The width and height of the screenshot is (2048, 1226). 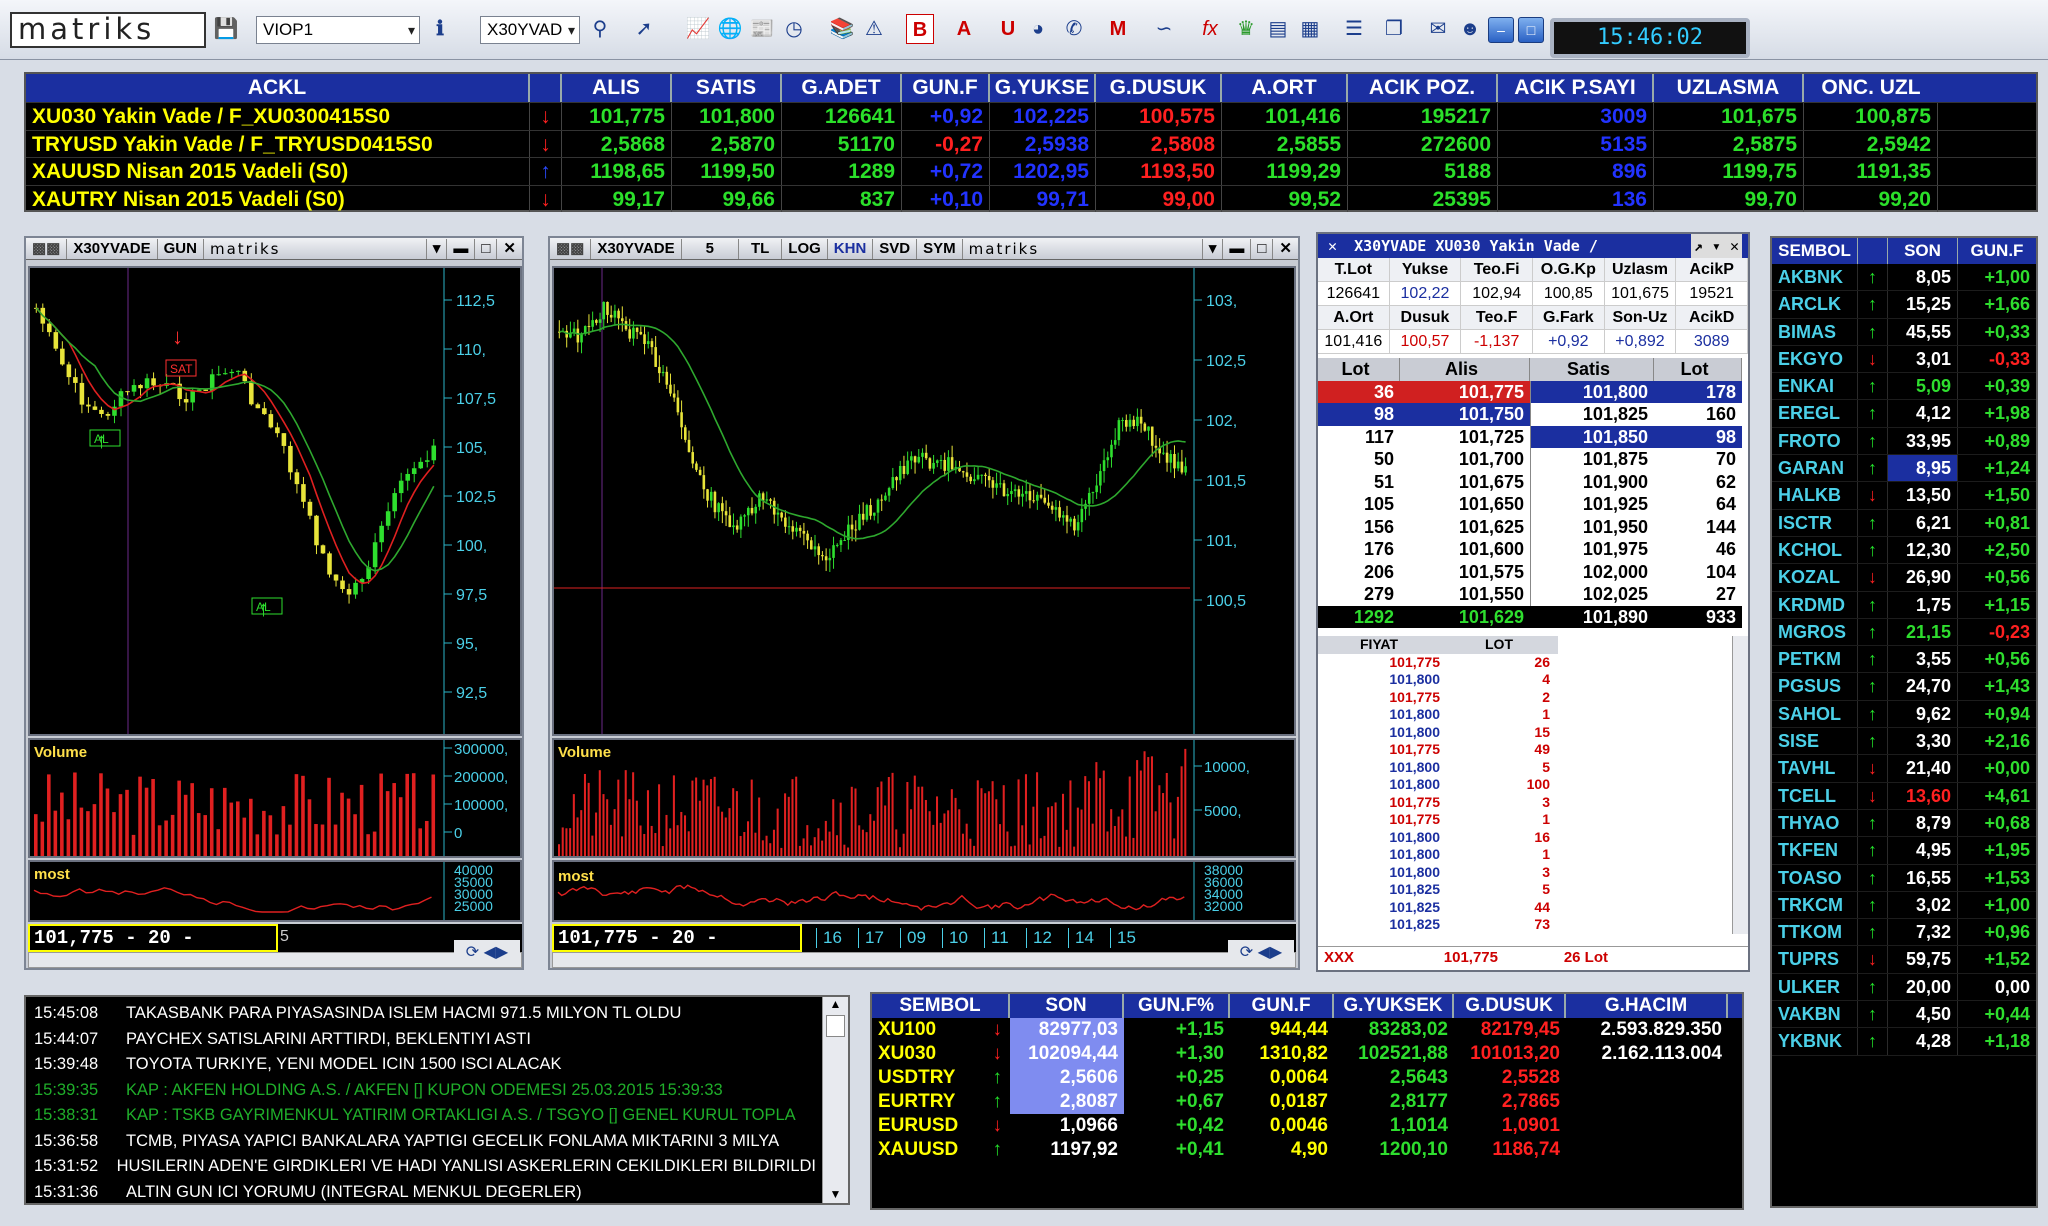 What do you see at coordinates (924, 501) in the screenshot?
I see `chart2-price-panel: 103, 102,5 102, 101,5 101, 100,5` at bounding box center [924, 501].